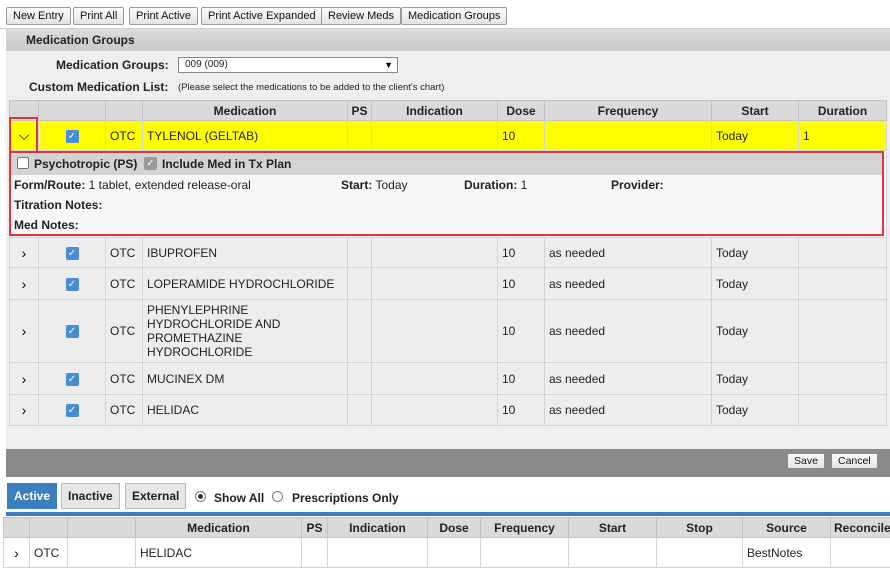  What do you see at coordinates (860, 527) in the screenshot?
I see `header-reconciled: Reconciled` at bounding box center [860, 527].